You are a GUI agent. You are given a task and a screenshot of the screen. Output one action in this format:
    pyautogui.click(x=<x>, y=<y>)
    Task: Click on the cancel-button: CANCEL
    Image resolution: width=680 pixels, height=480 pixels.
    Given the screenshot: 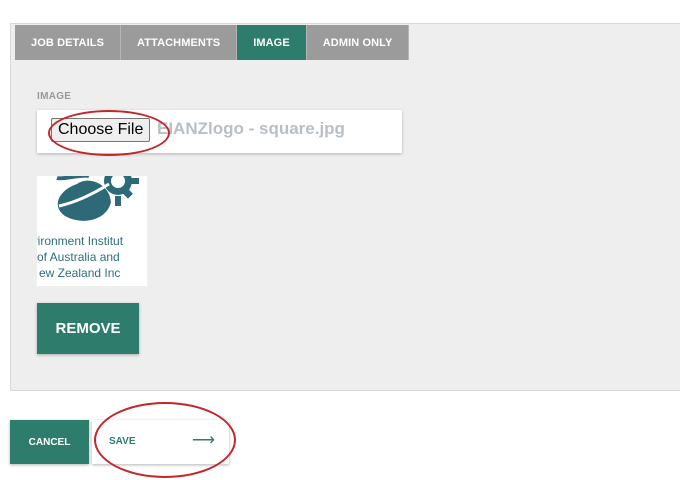 What is the action you would take?
    pyautogui.click(x=49, y=442)
    